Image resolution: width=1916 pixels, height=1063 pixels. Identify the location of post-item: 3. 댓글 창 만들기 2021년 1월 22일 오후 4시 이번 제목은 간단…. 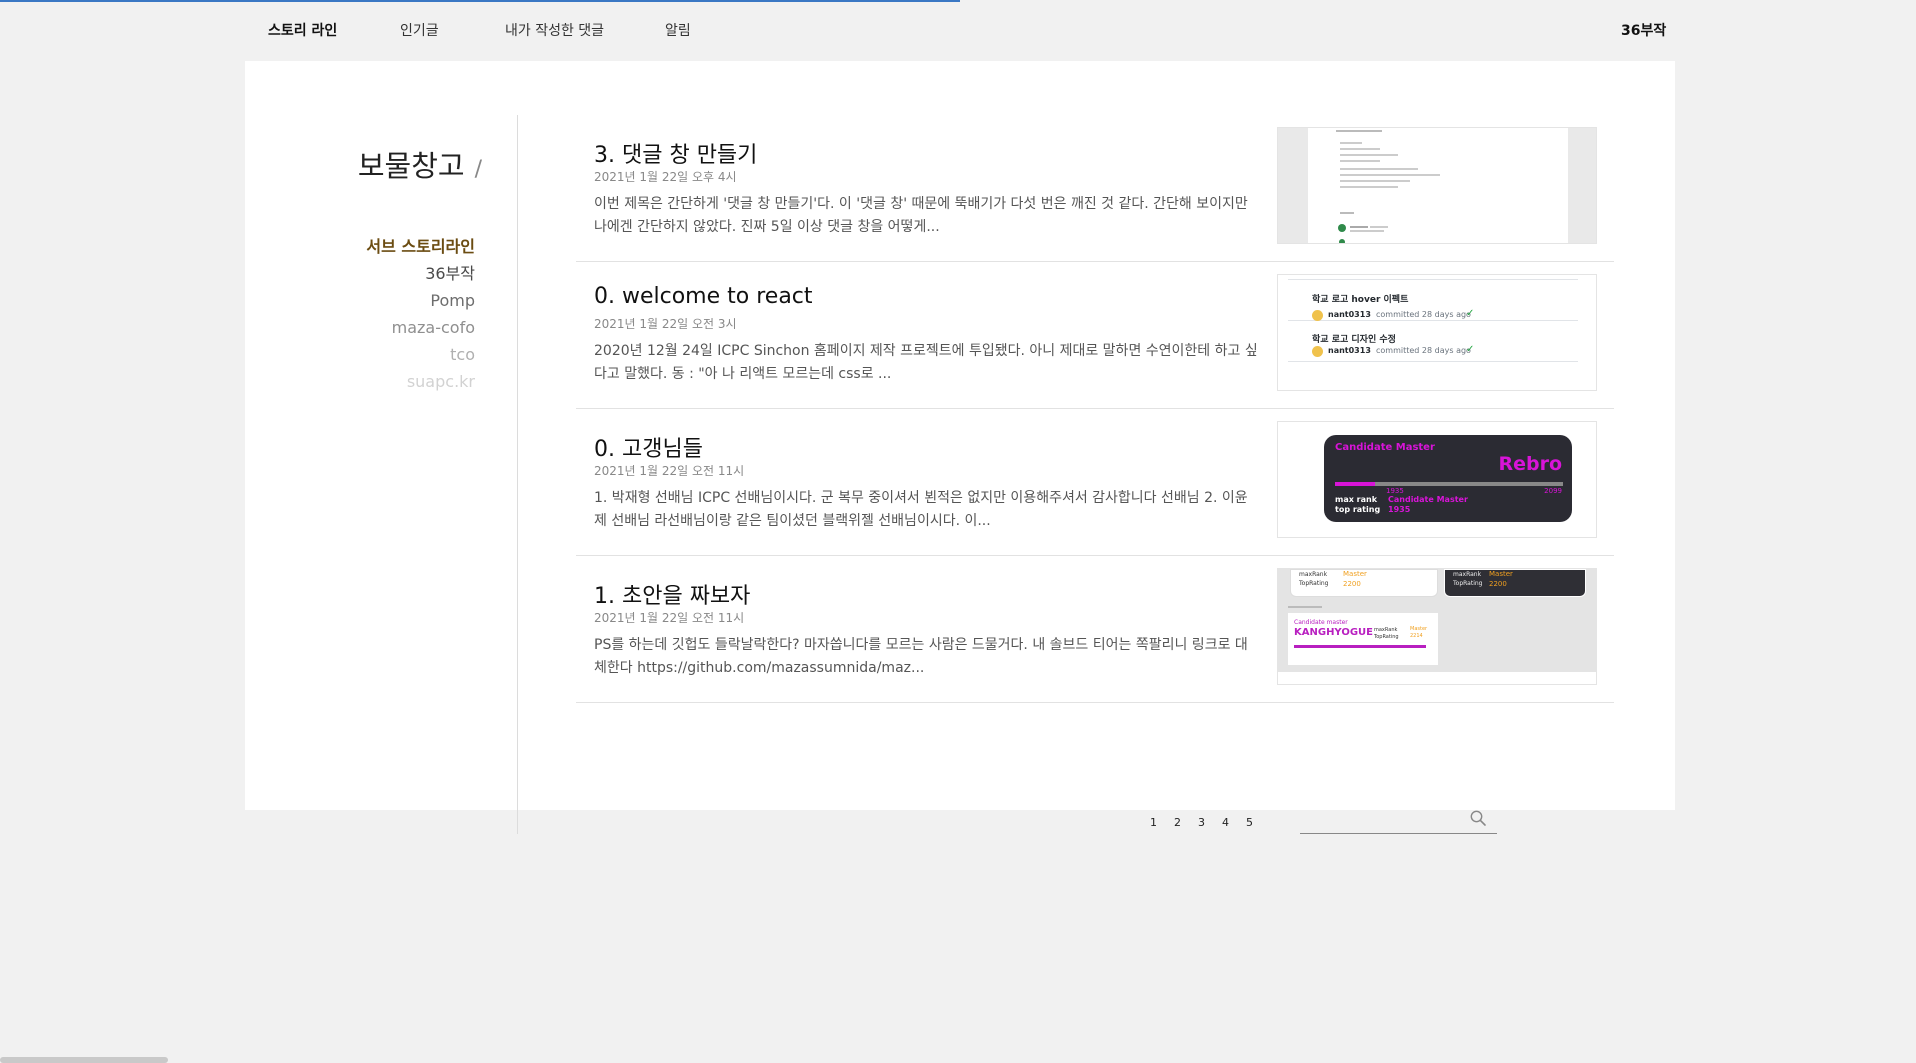
(1095, 188).